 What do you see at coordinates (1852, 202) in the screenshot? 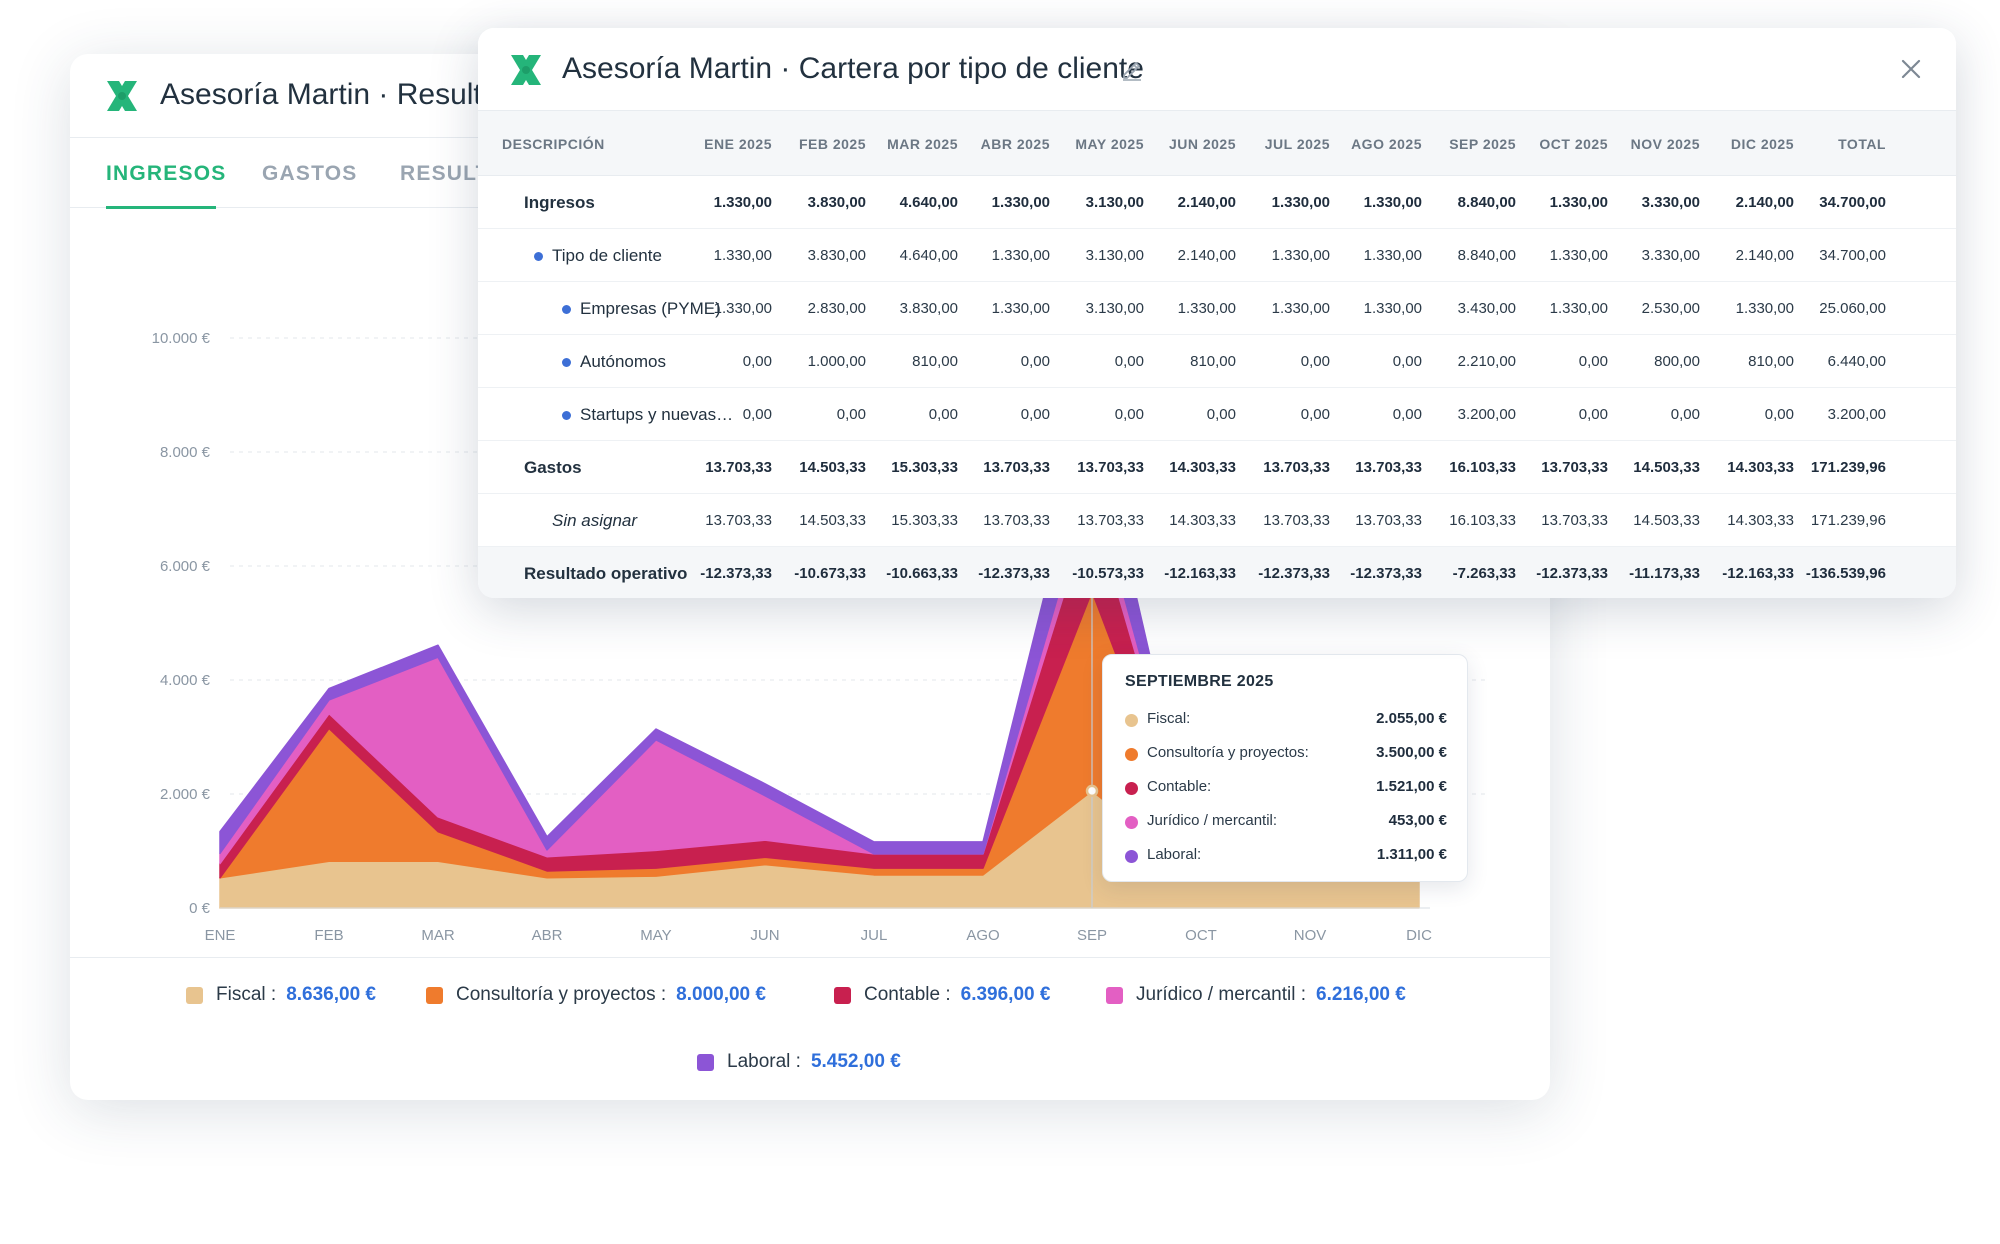
I see `table-cell: 34.700,00` at bounding box center [1852, 202].